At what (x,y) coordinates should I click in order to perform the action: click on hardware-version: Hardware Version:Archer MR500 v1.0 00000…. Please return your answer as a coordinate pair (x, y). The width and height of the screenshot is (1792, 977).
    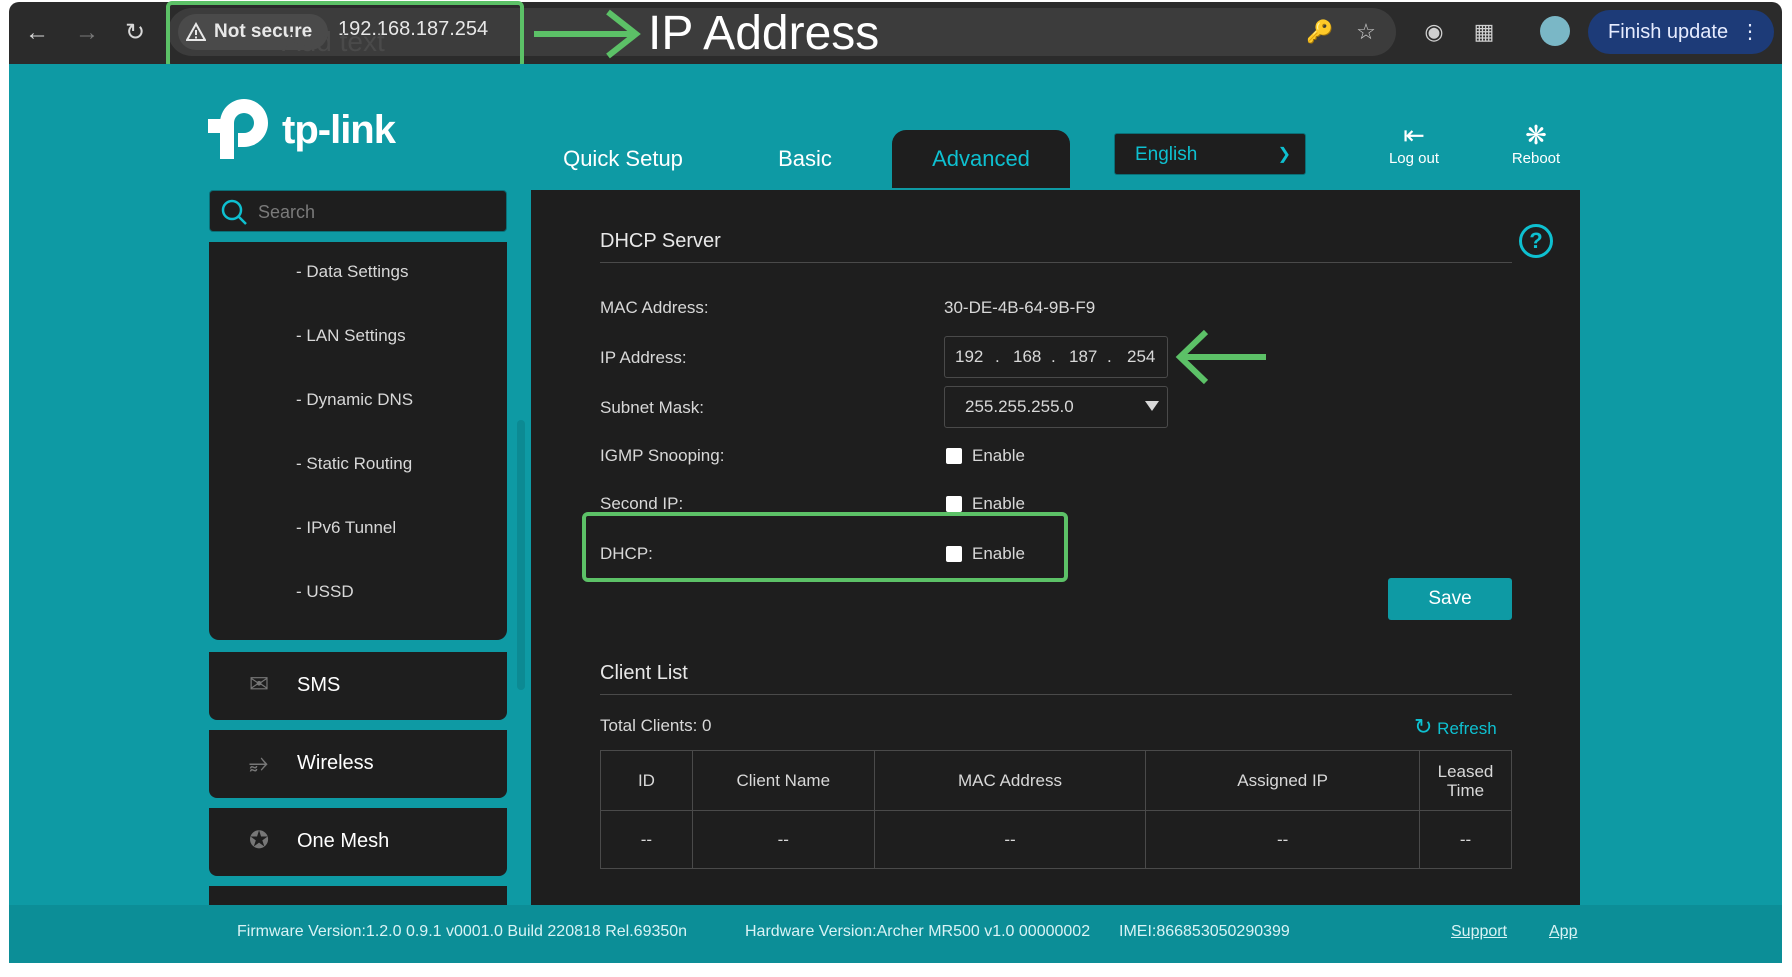
    Looking at the image, I should click on (918, 931).